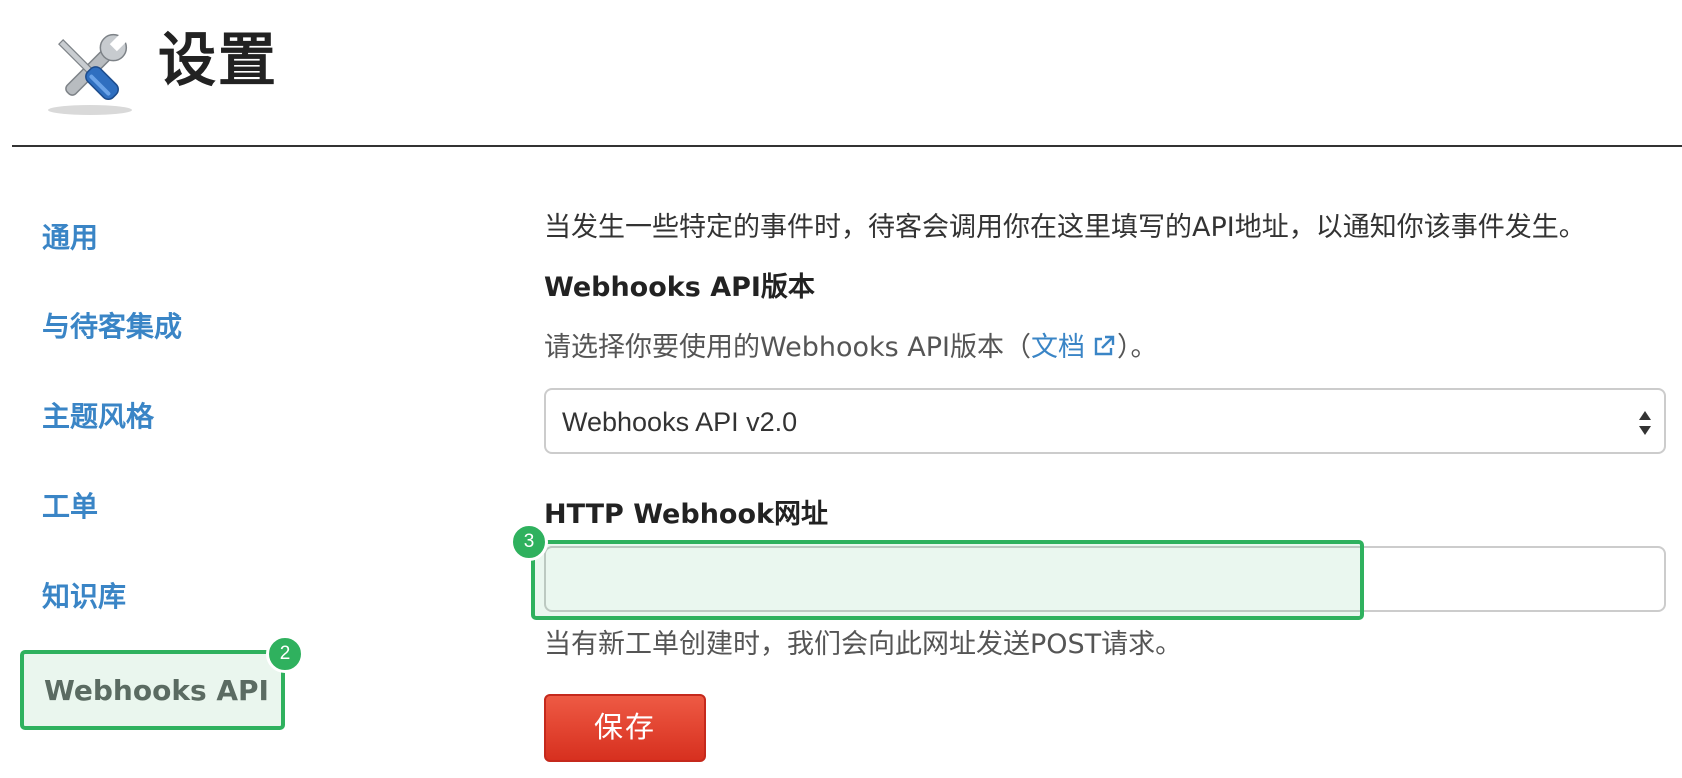 This screenshot has height=778, width=1682. I want to click on save-button: 保存, so click(625, 728).